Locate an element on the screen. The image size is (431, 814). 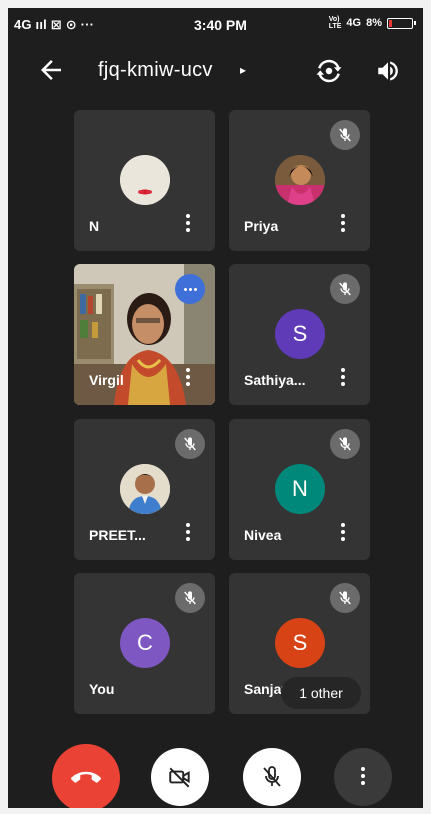
overflow-participants-chip: 1 other is located at coordinates (321, 693).